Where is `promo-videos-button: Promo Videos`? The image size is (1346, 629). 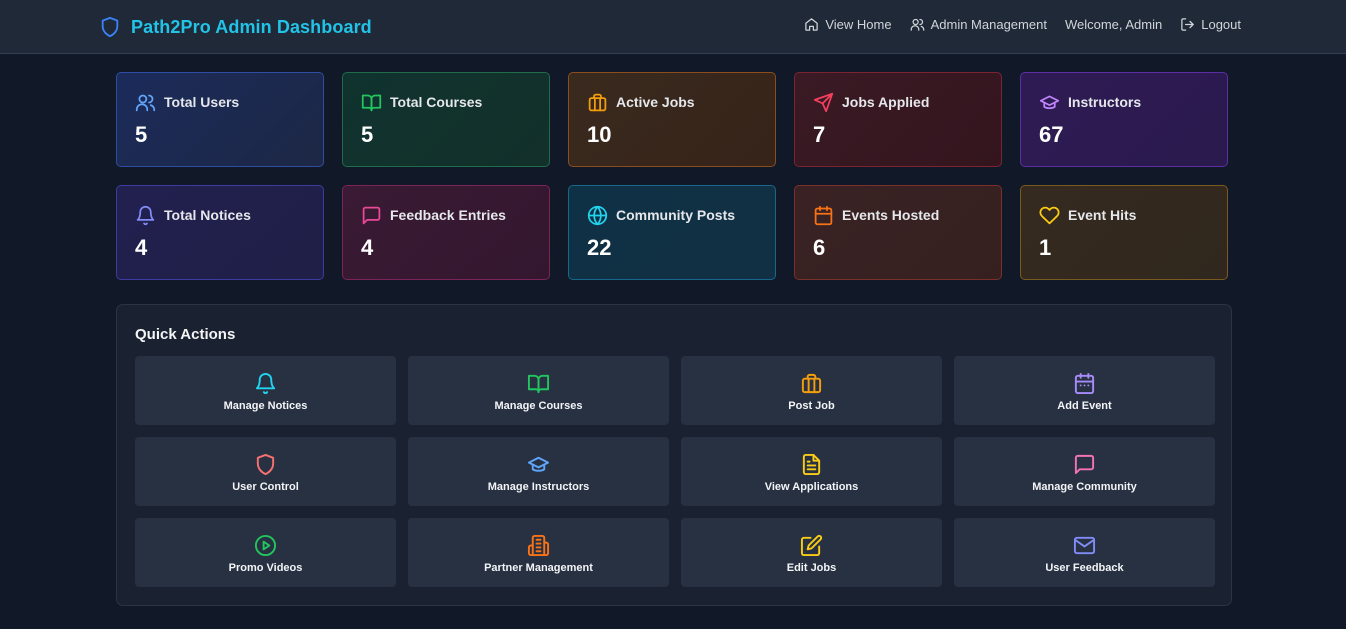
promo-videos-button: Promo Videos is located at coordinates (265, 552).